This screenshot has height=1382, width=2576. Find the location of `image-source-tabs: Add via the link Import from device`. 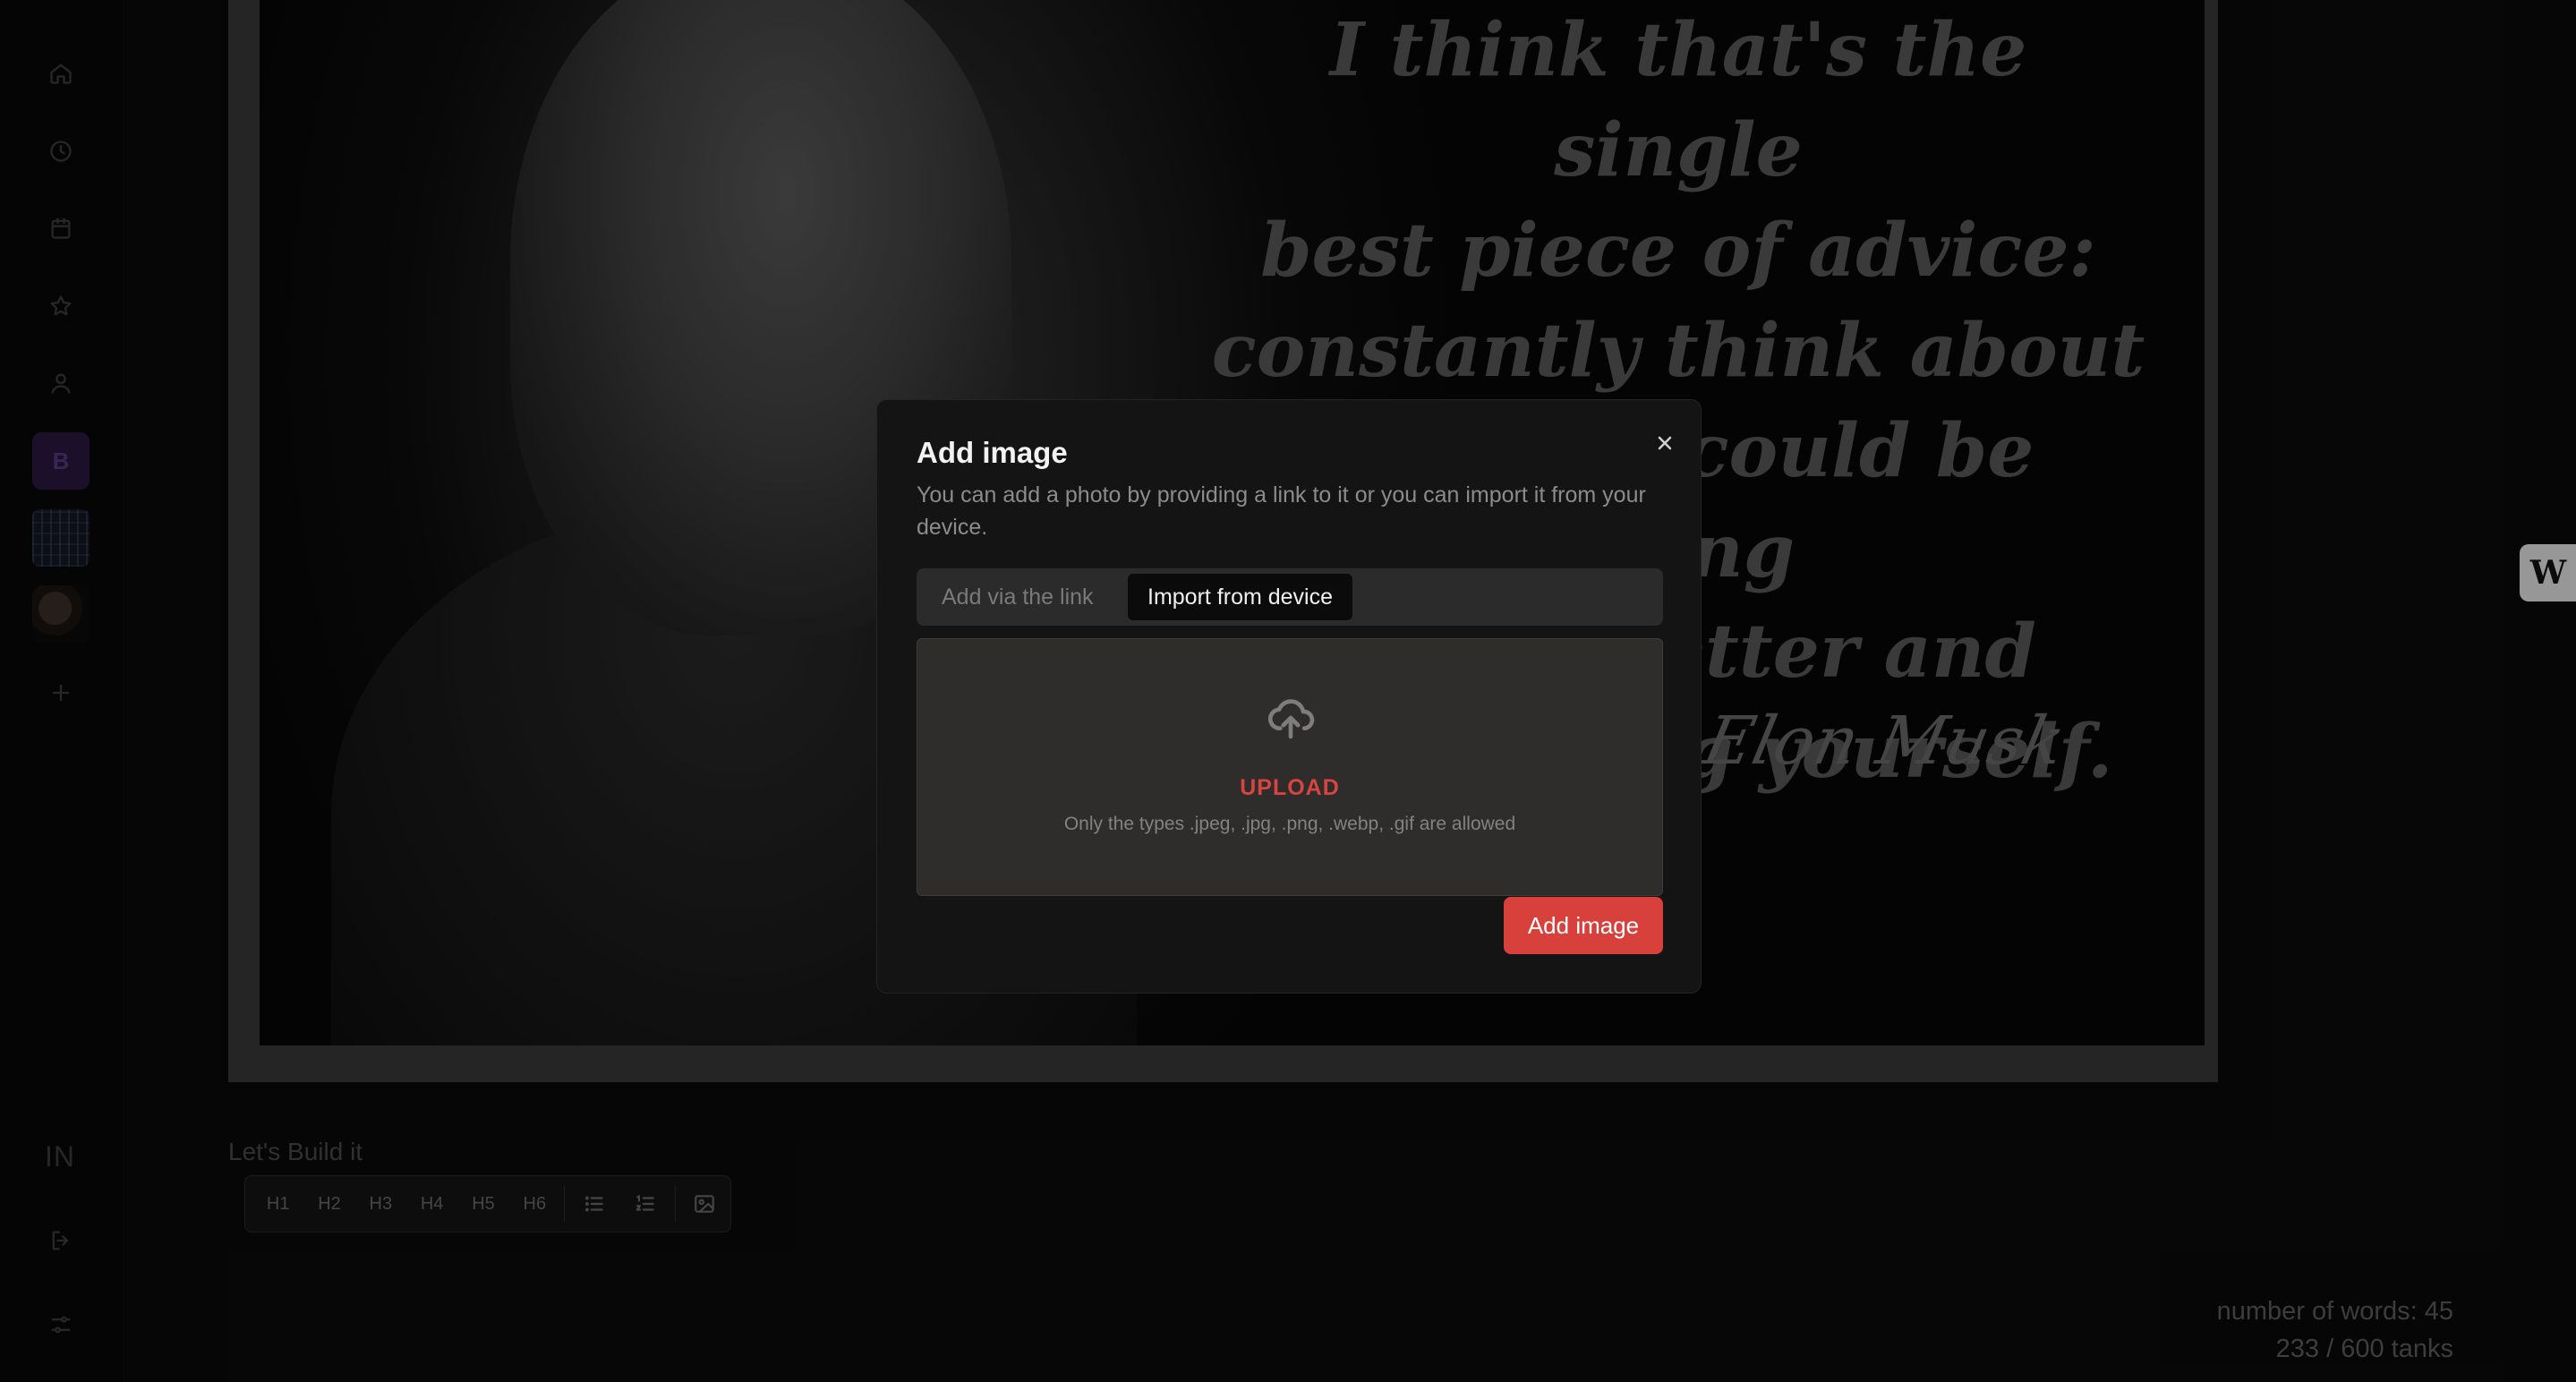

image-source-tabs: Add via the link Import from device is located at coordinates (1290, 597).